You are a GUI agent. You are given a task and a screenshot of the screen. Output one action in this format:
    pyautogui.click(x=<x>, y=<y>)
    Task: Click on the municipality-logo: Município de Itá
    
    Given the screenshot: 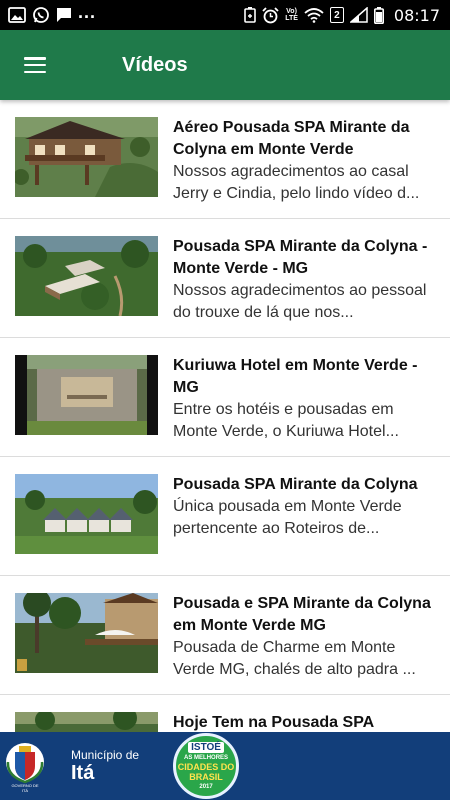 What is the action you would take?
    pyautogui.click(x=105, y=765)
    